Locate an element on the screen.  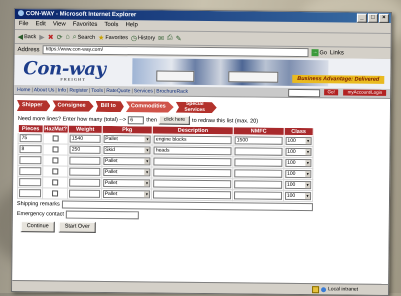
refresh-icon: ⟳ is located at coordinates (59, 37).